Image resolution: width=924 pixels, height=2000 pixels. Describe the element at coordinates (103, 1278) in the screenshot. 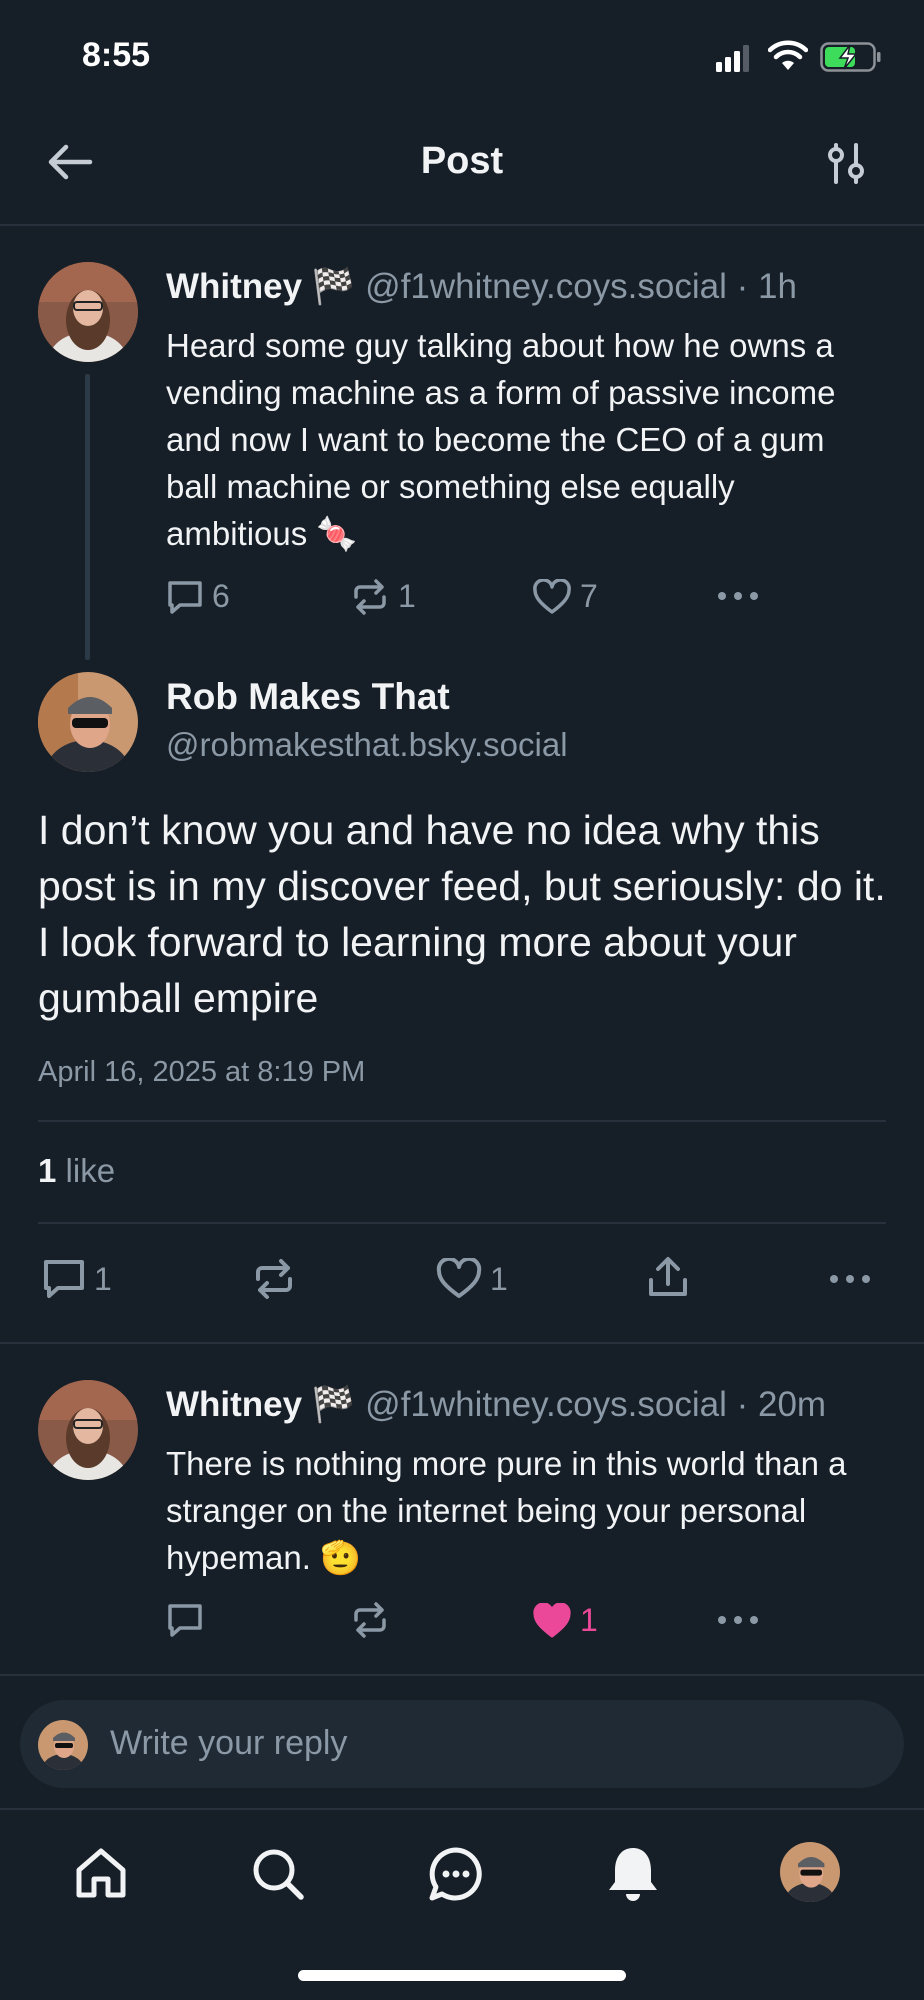

I see `reply-count: 1` at that location.